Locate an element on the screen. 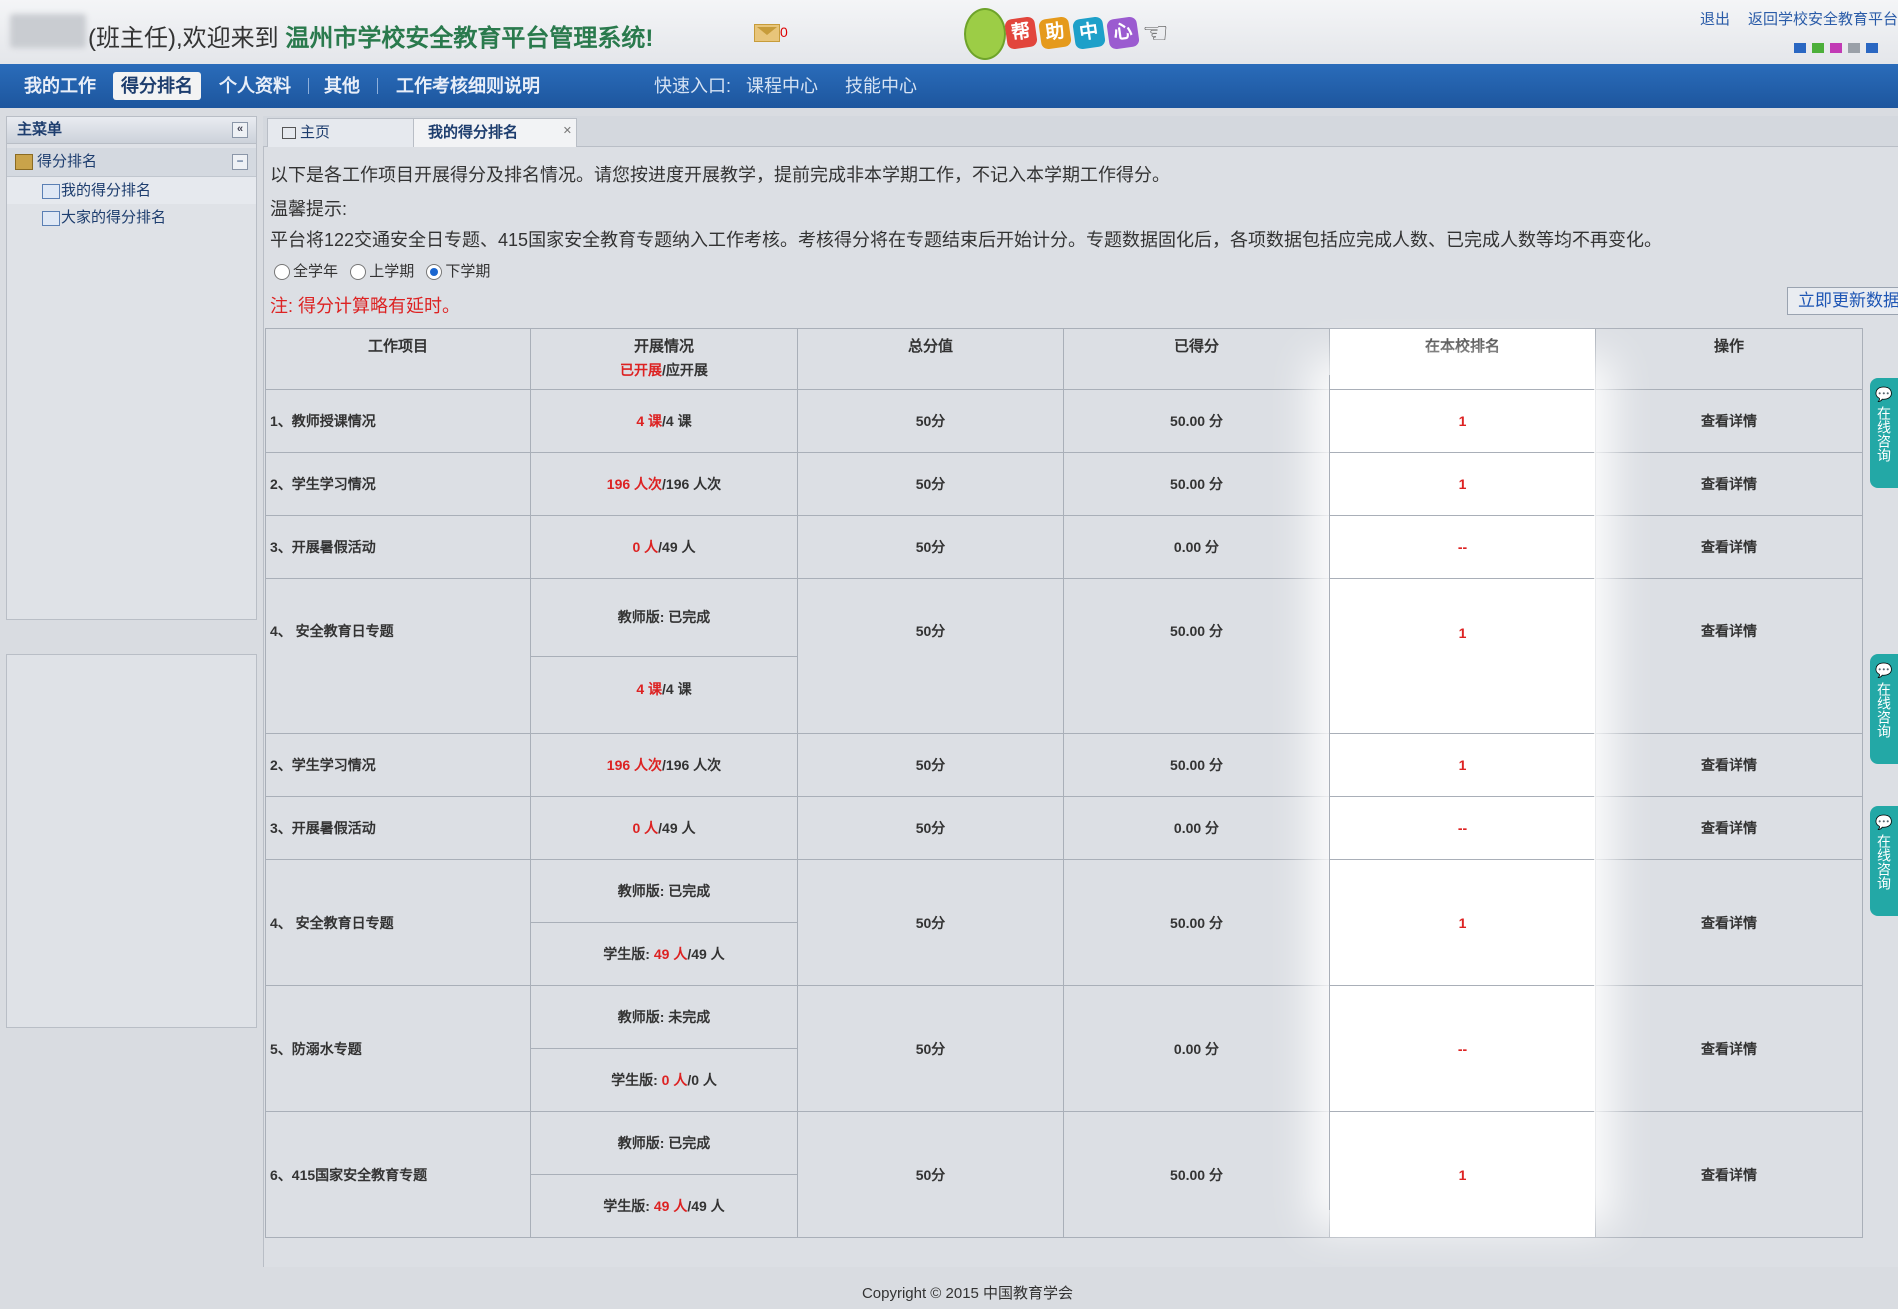 This screenshot has height=1309, width=1898. done-count: 4 课 is located at coordinates (649, 421).